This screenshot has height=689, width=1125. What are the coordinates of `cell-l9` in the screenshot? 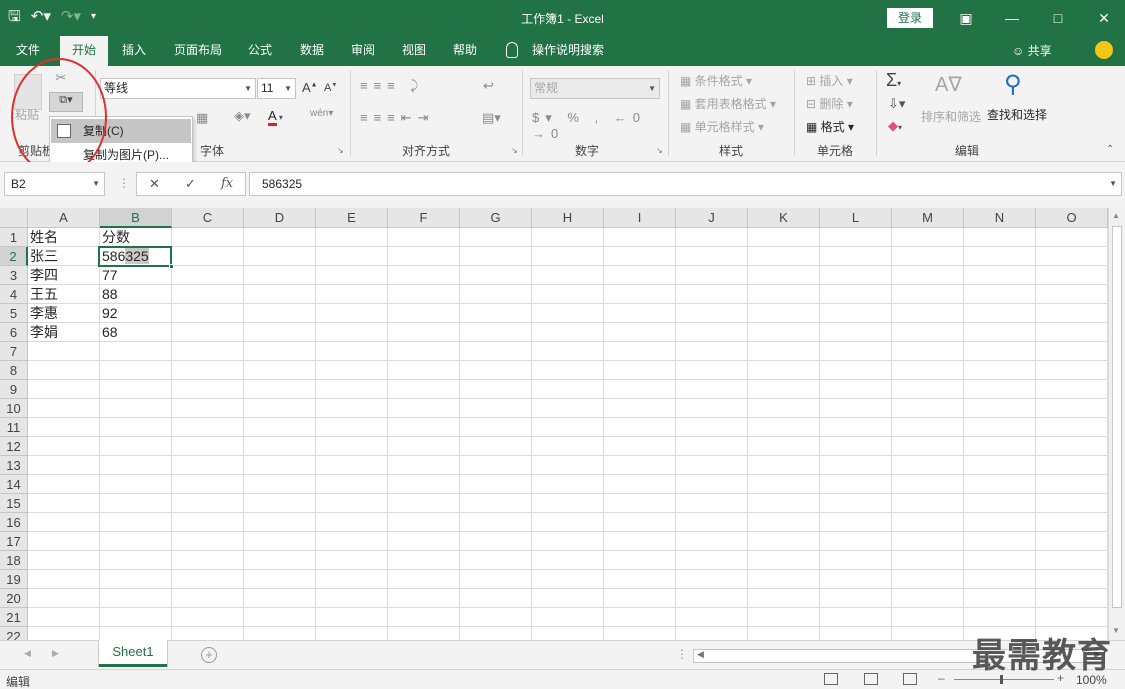 It's located at (856, 389).